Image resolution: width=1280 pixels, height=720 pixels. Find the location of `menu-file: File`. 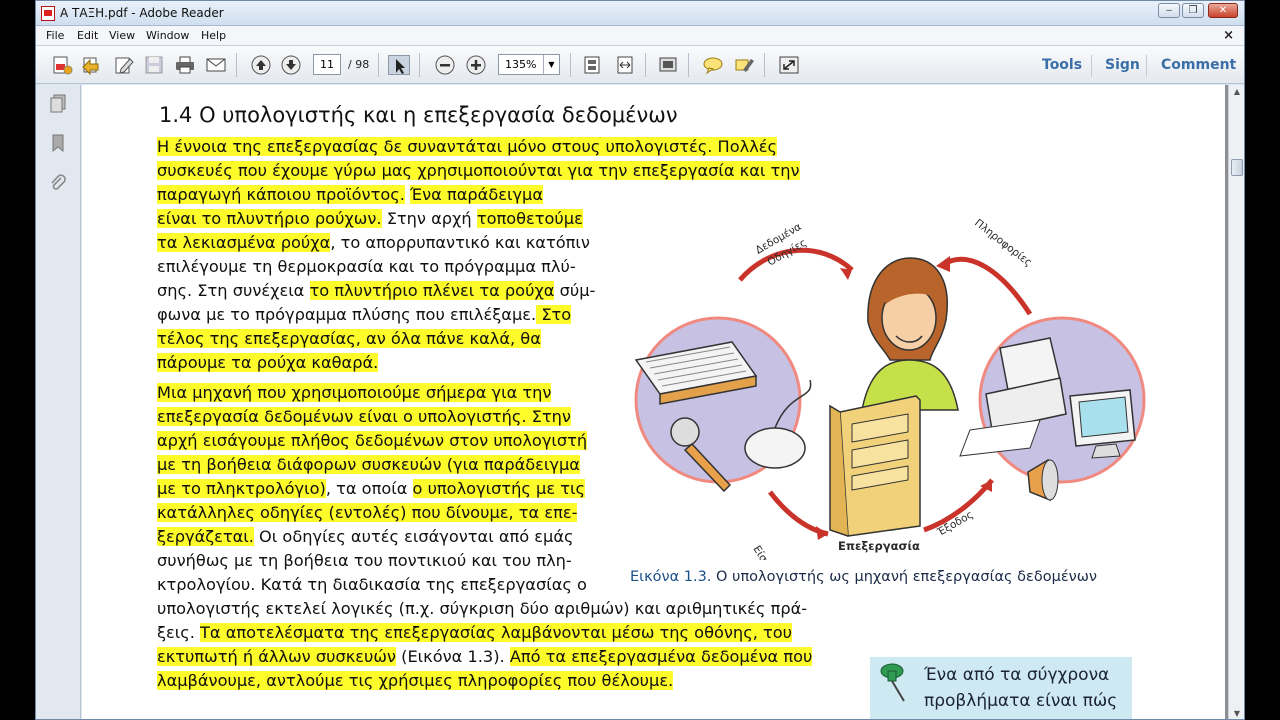

menu-file: File is located at coordinates (55, 35).